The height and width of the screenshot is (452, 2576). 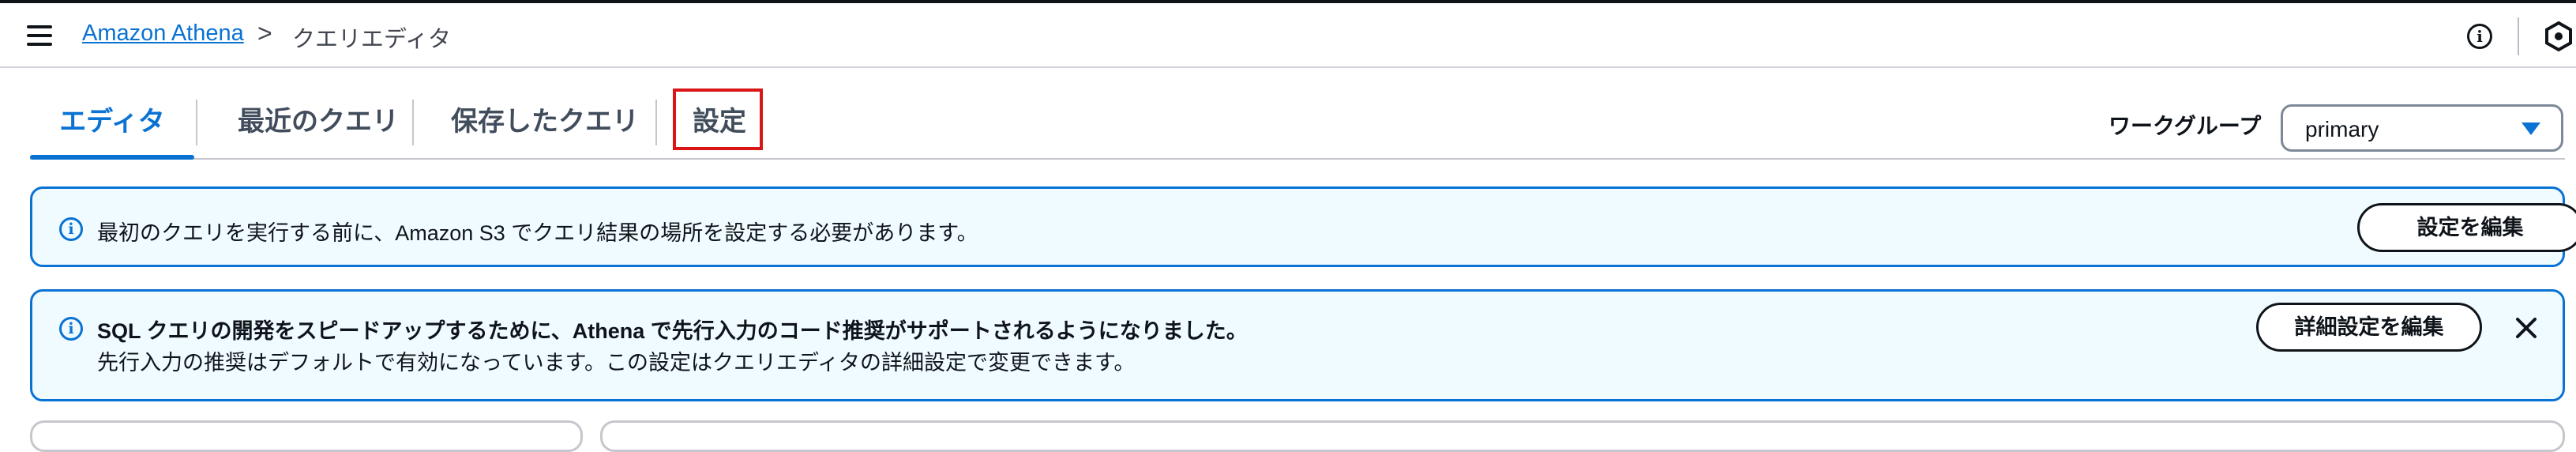 I want to click on menu-icon, so click(x=39, y=36).